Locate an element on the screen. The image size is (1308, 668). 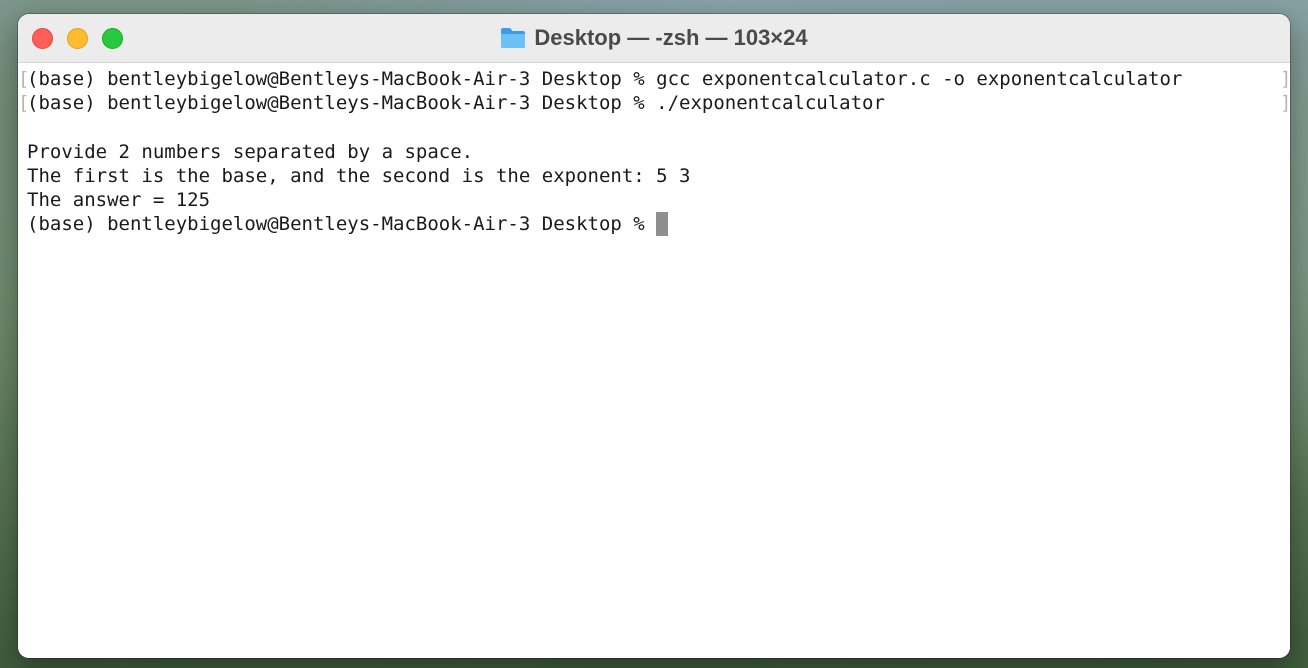
text-cursor is located at coordinates (662, 224).